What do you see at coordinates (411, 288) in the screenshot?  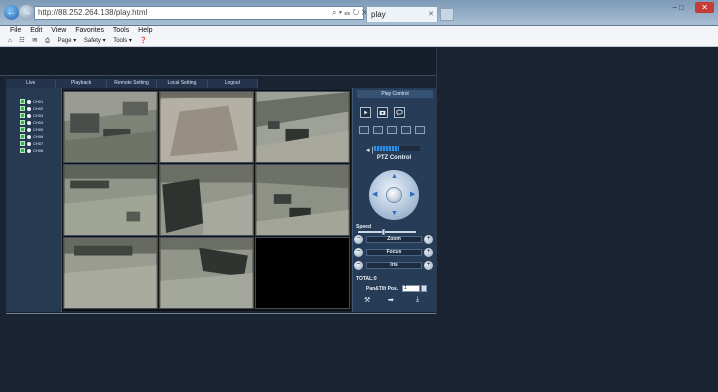 I see `pantilt-position-input: 1` at bounding box center [411, 288].